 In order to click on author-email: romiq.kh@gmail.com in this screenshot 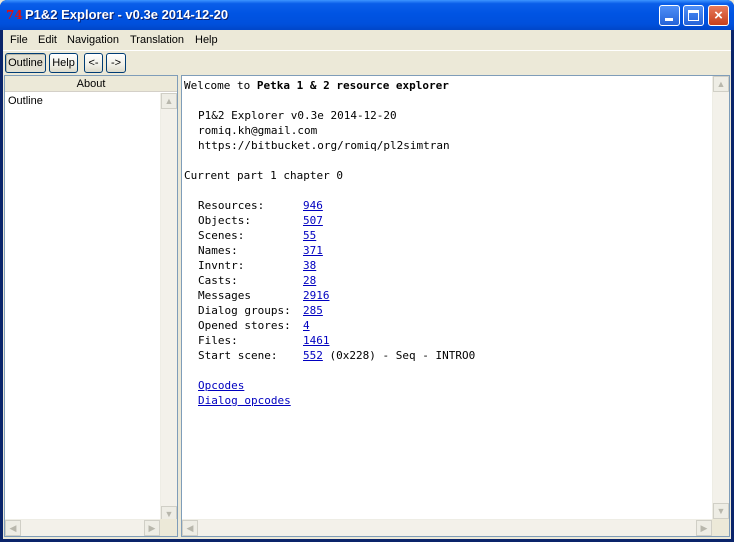, I will do `click(258, 130)`.